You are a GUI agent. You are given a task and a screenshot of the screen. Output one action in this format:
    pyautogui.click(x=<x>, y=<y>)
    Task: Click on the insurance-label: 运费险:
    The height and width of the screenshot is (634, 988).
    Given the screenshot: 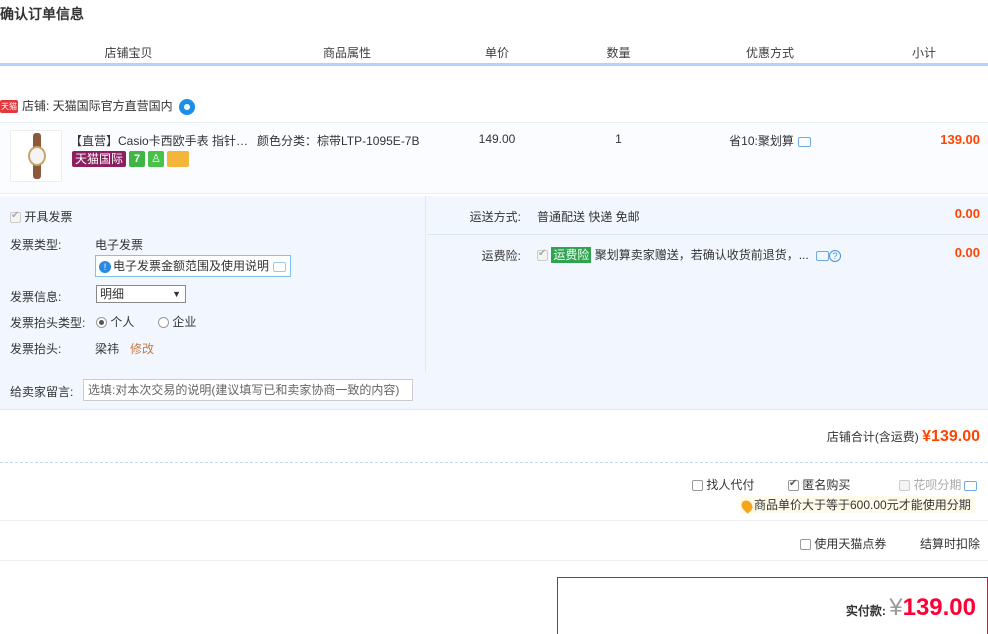 What is the action you would take?
    pyautogui.click(x=501, y=256)
    